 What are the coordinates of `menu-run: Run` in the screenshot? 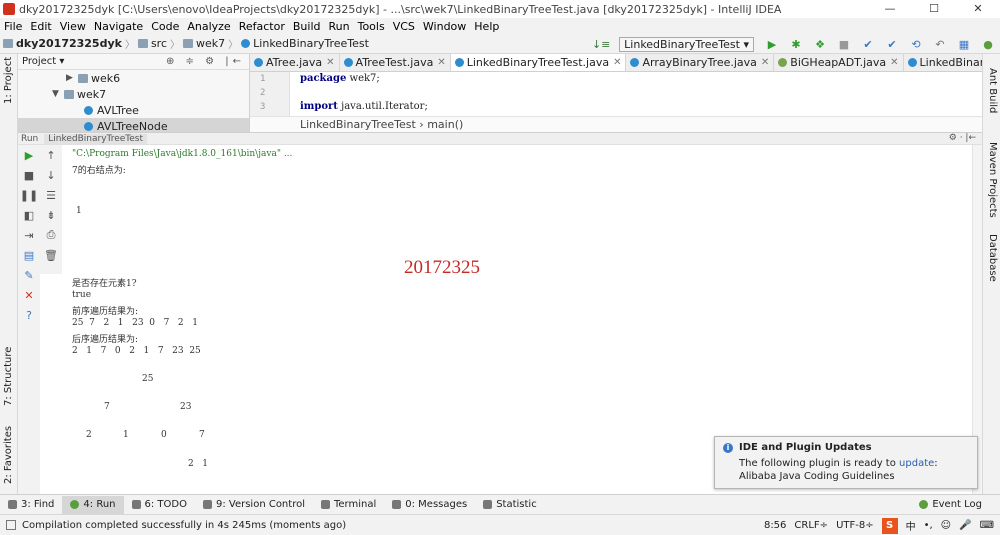 It's located at (339, 26).